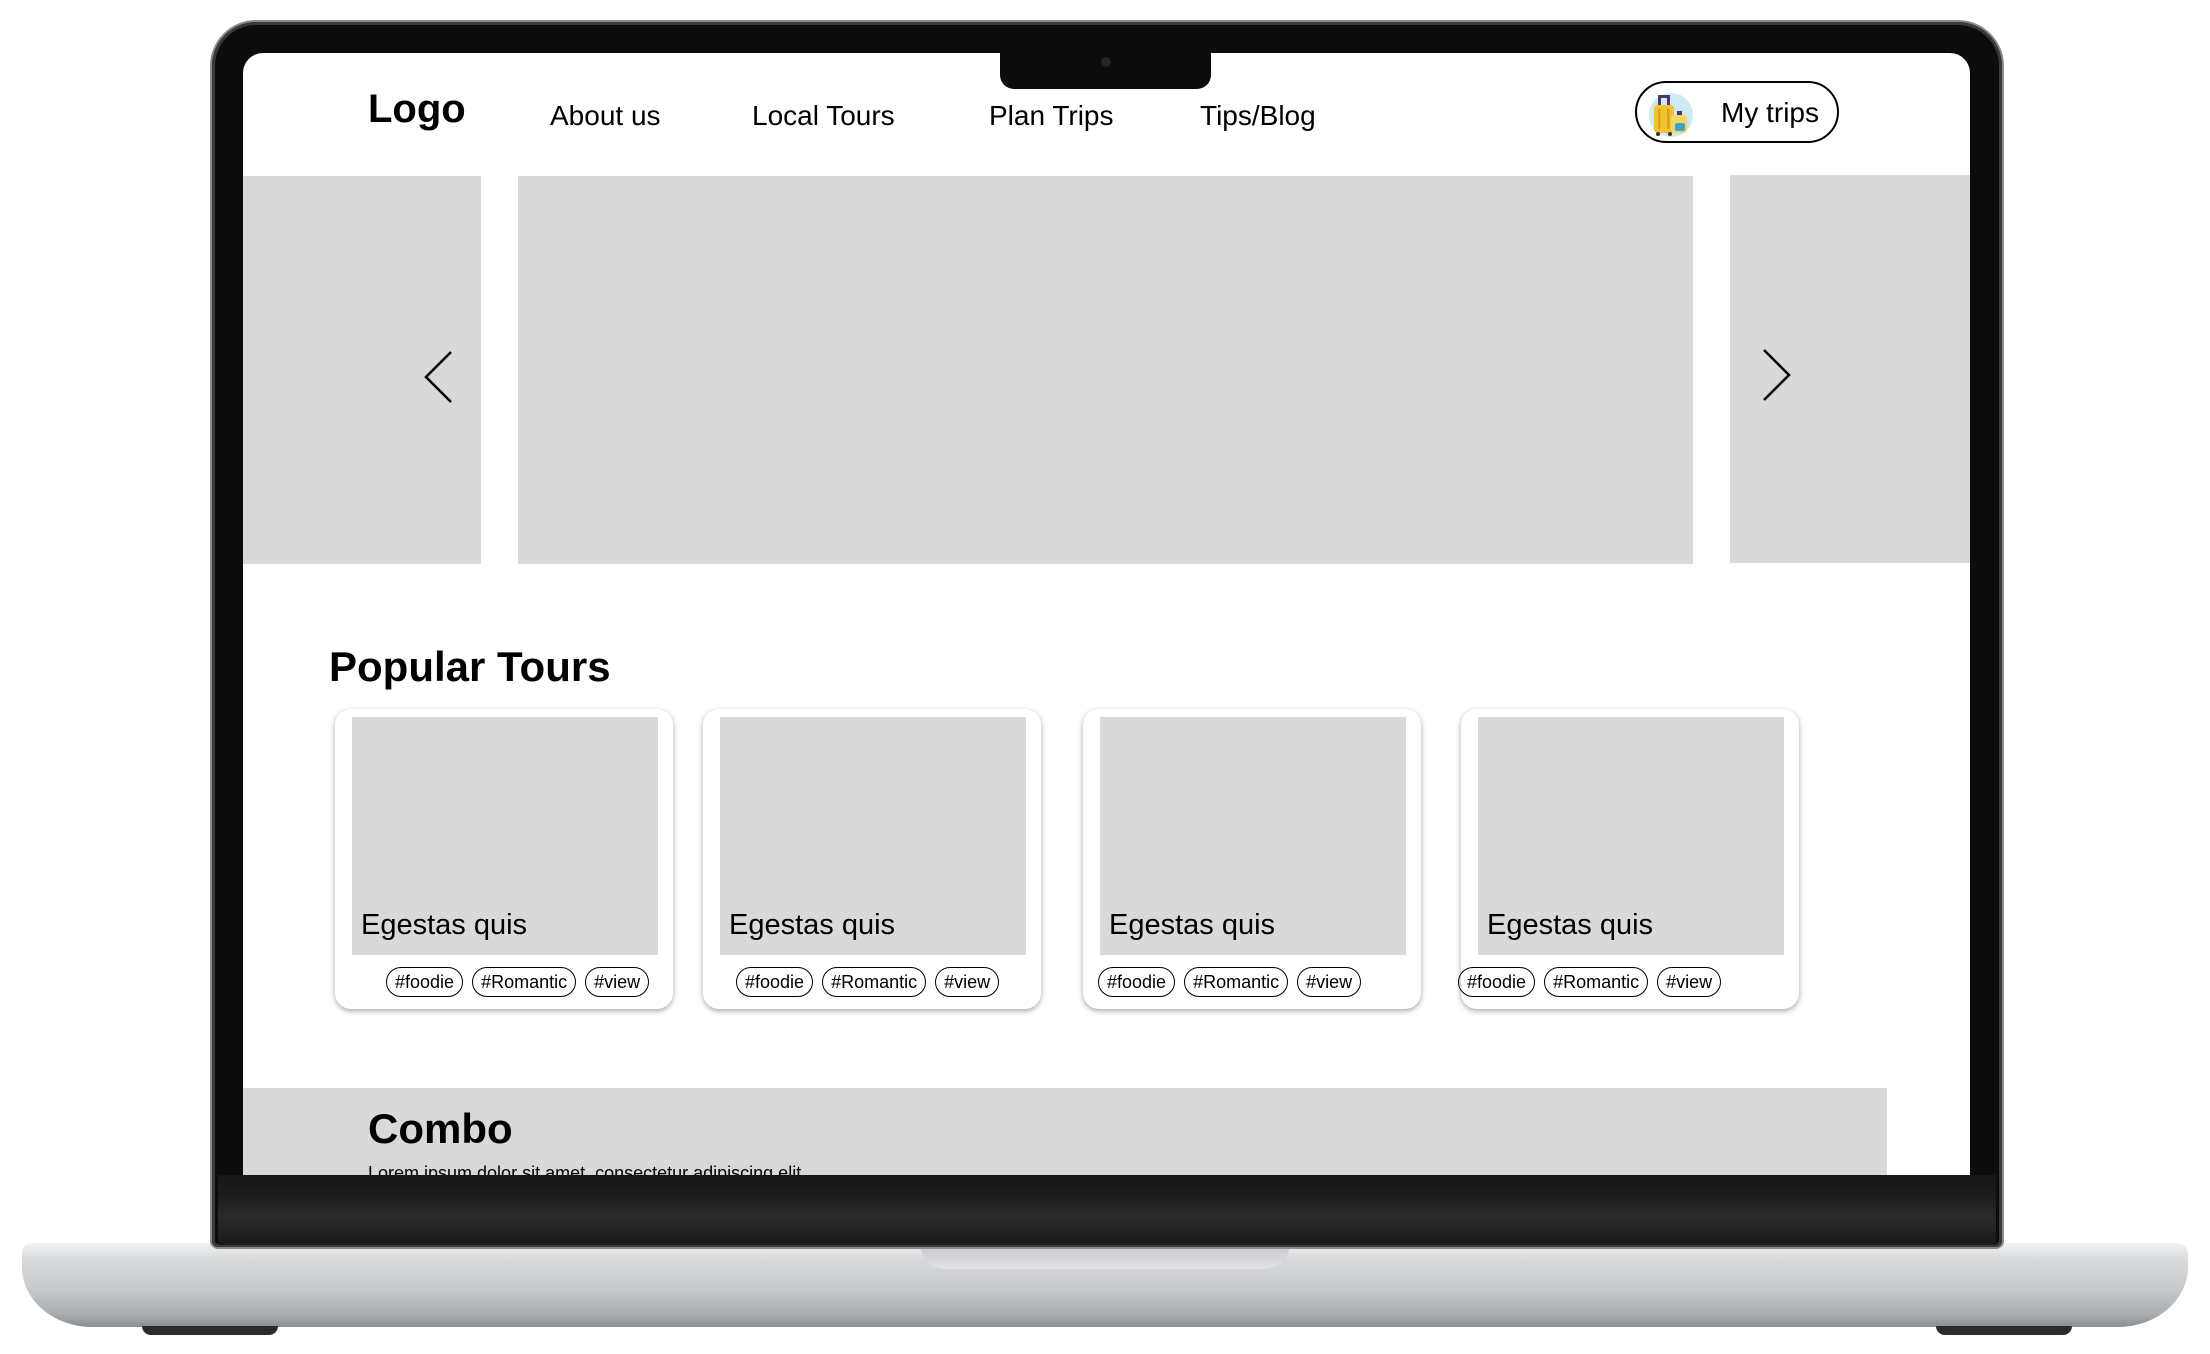  Describe the element at coordinates (440, 1128) in the screenshot. I see `combo-title: Combo` at that location.